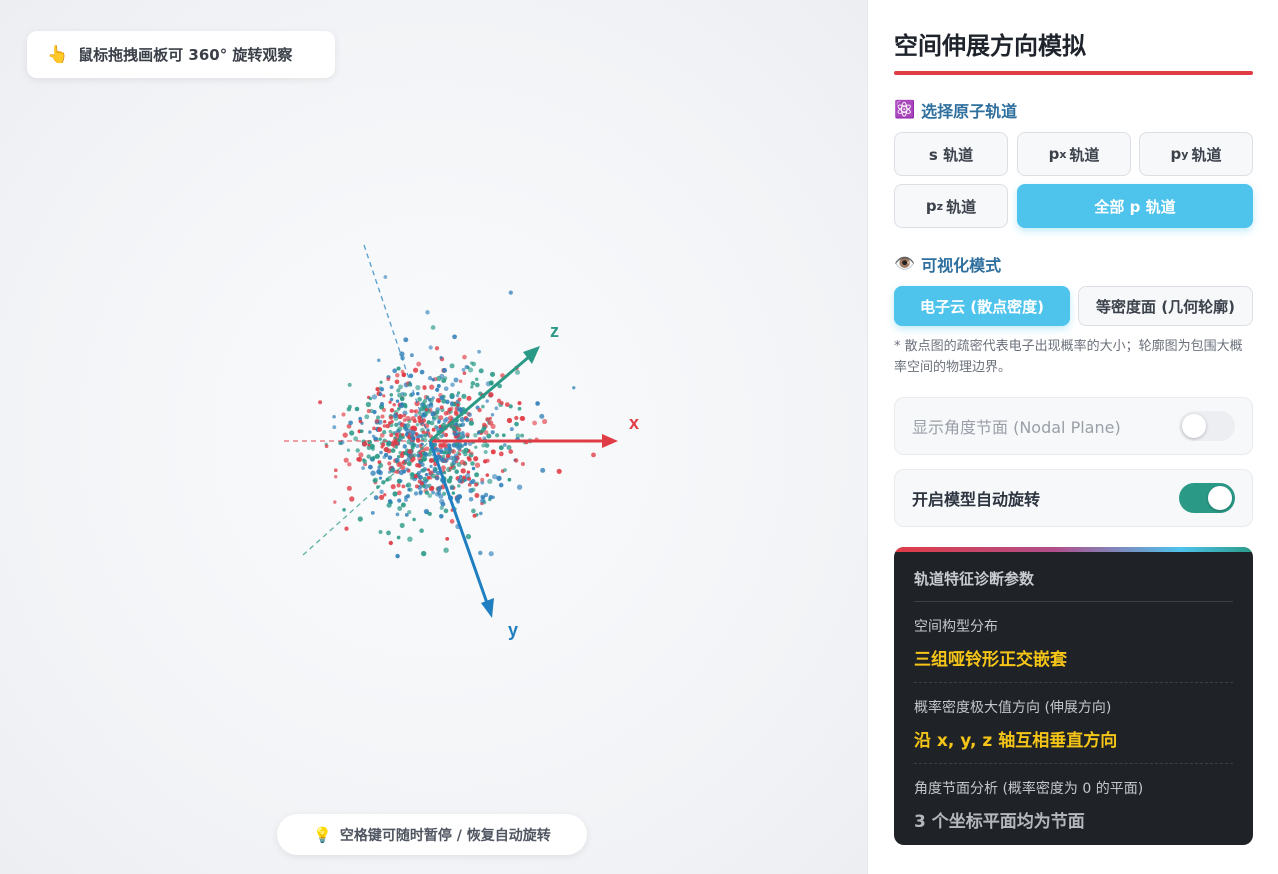 Image resolution: width=1278 pixels, height=874 pixels. Describe the element at coordinates (1194, 426) in the screenshot. I see `switch-knob` at that location.